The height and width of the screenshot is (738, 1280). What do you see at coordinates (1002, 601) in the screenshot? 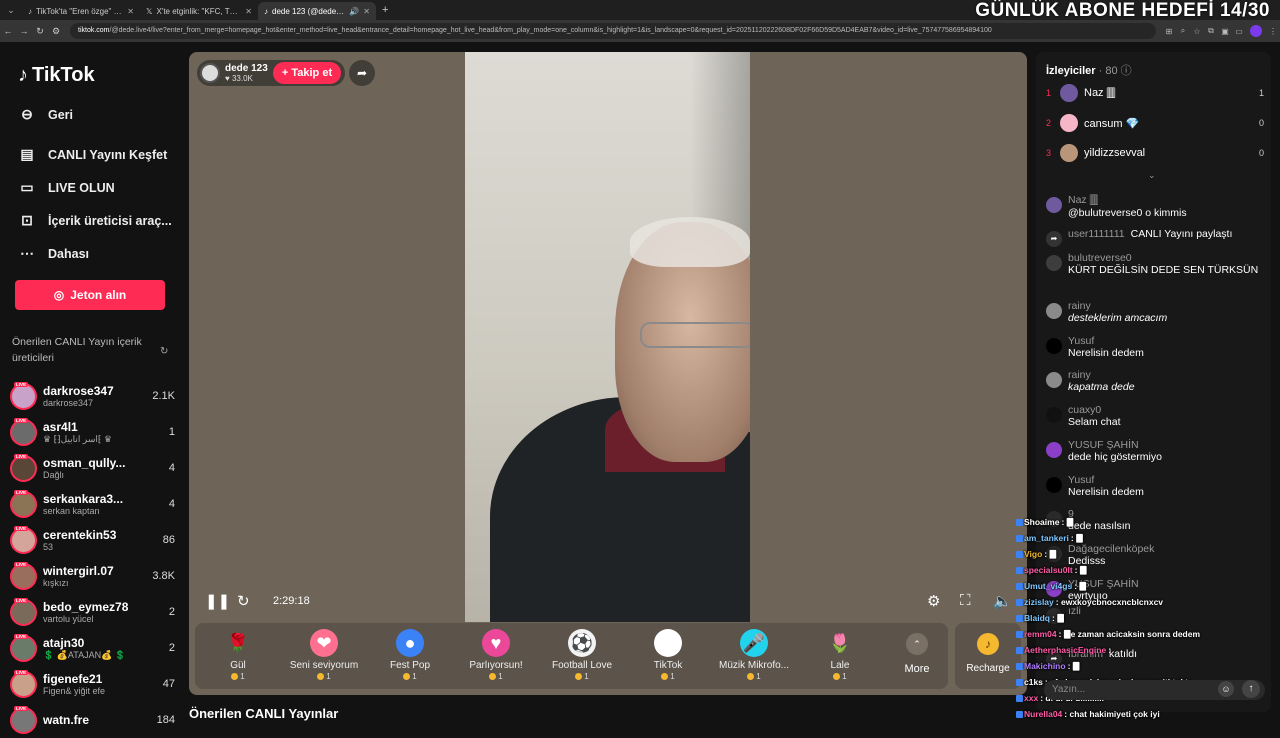
I see `volume-icon: 🔈` at bounding box center [1002, 601].